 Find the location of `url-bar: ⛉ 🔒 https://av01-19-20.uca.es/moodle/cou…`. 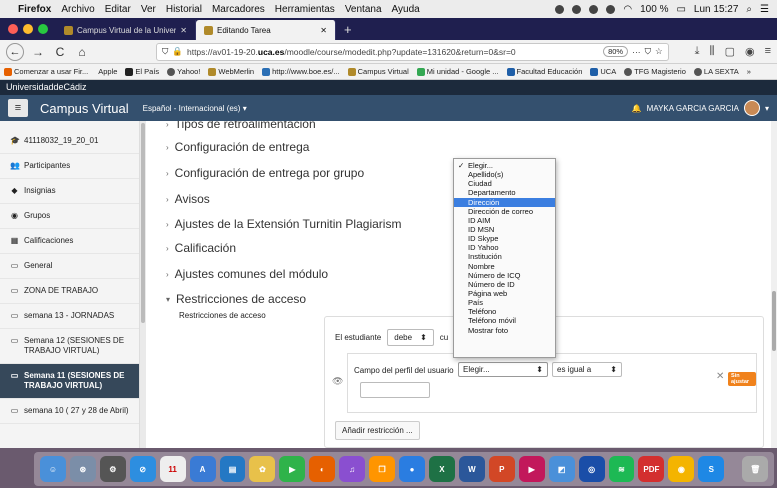

url-bar: ⛉ 🔒 https://av01-19-20.uca.es/moodle/cou… is located at coordinates (412, 51).